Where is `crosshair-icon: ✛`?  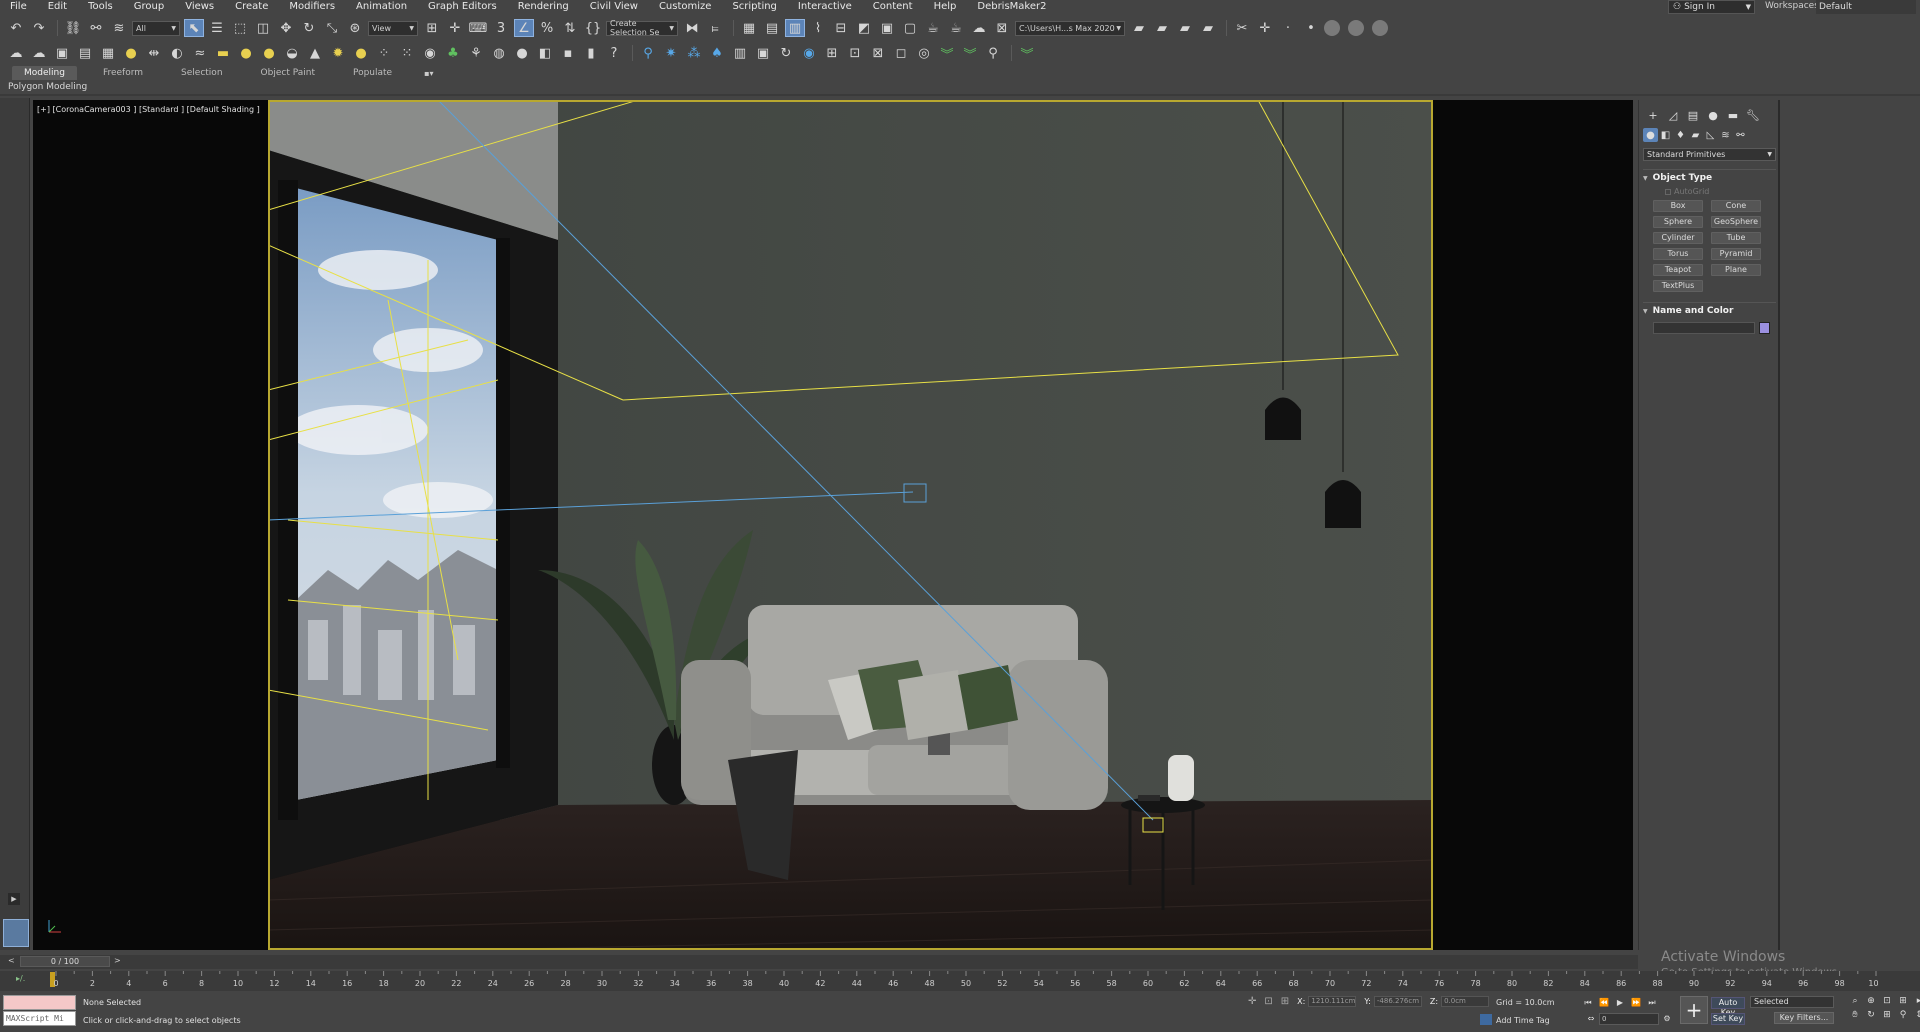
crosshair-icon: ✛ is located at coordinates (1265, 28).